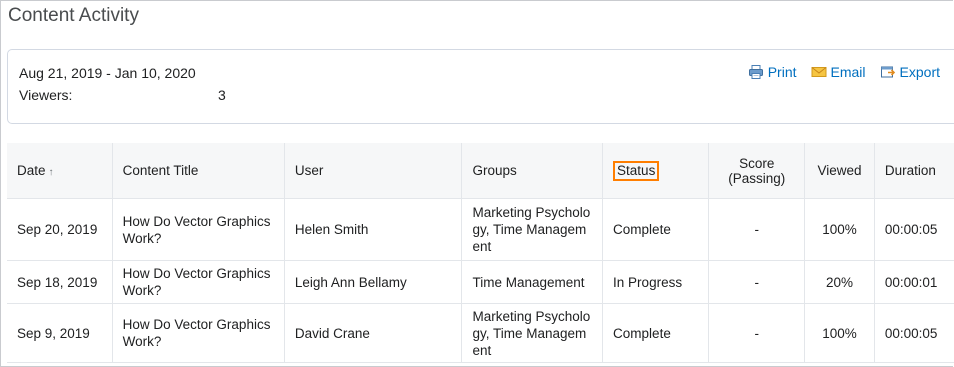 This screenshot has height=367, width=954. I want to click on cell-date: Sep 9, 2019, so click(53, 333).